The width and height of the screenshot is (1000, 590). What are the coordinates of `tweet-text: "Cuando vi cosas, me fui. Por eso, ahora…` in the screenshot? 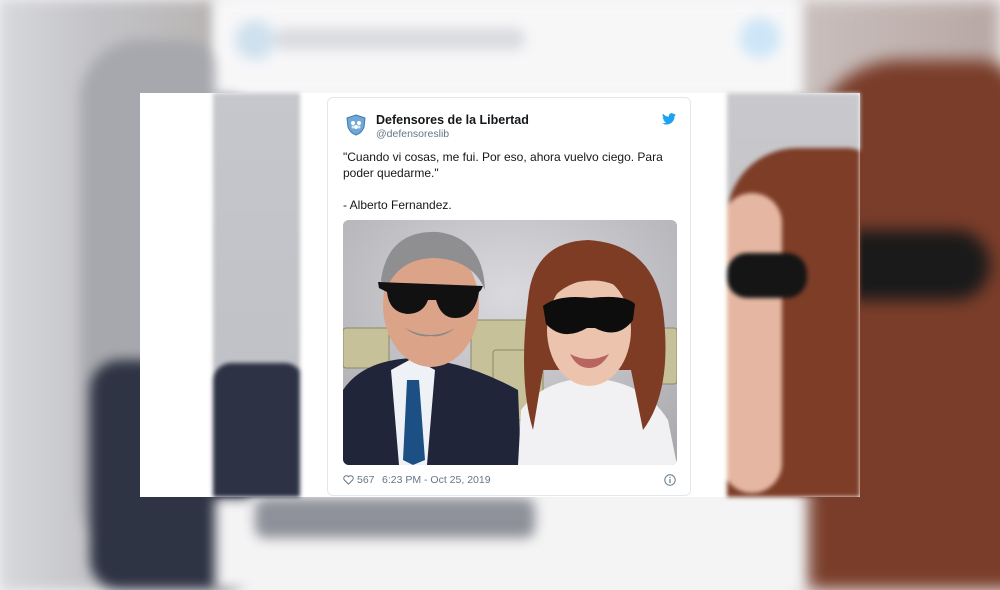 It's located at (508, 181).